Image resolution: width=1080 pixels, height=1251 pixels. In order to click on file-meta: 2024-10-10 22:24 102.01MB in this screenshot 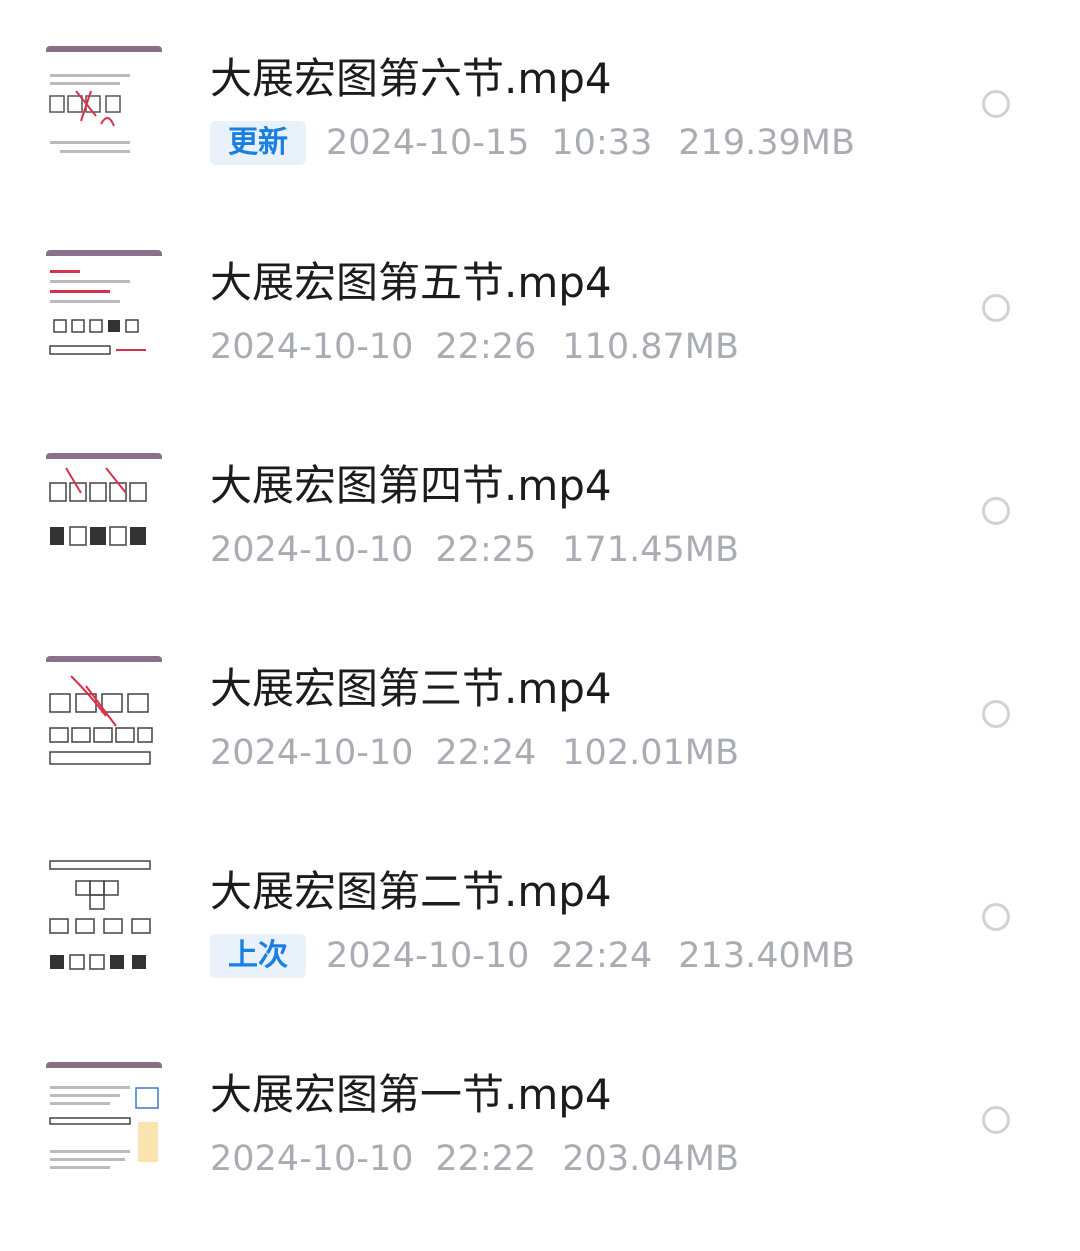, I will do `click(474, 753)`.